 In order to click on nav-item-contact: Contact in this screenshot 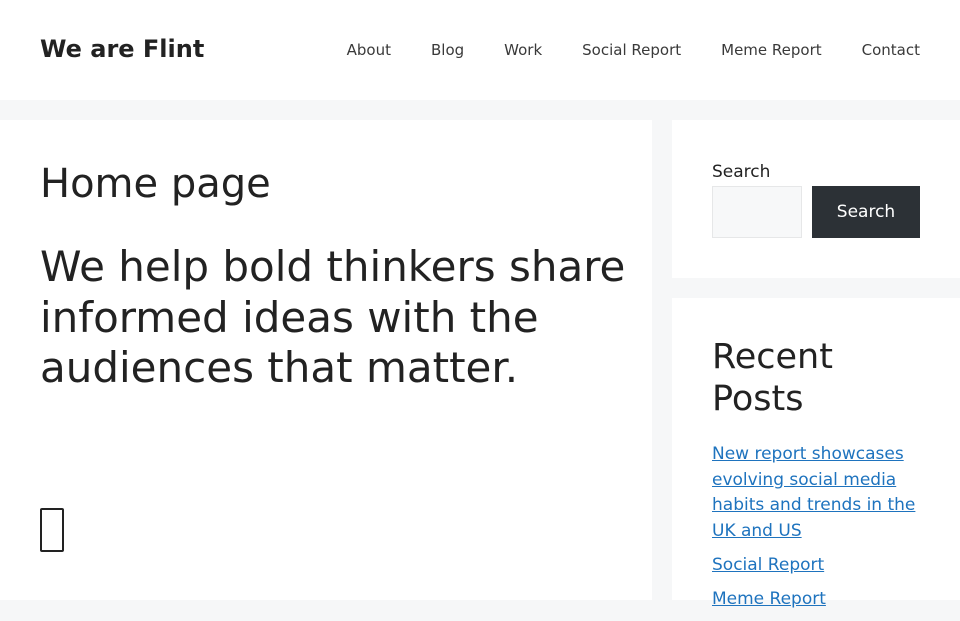, I will do `click(891, 50)`.